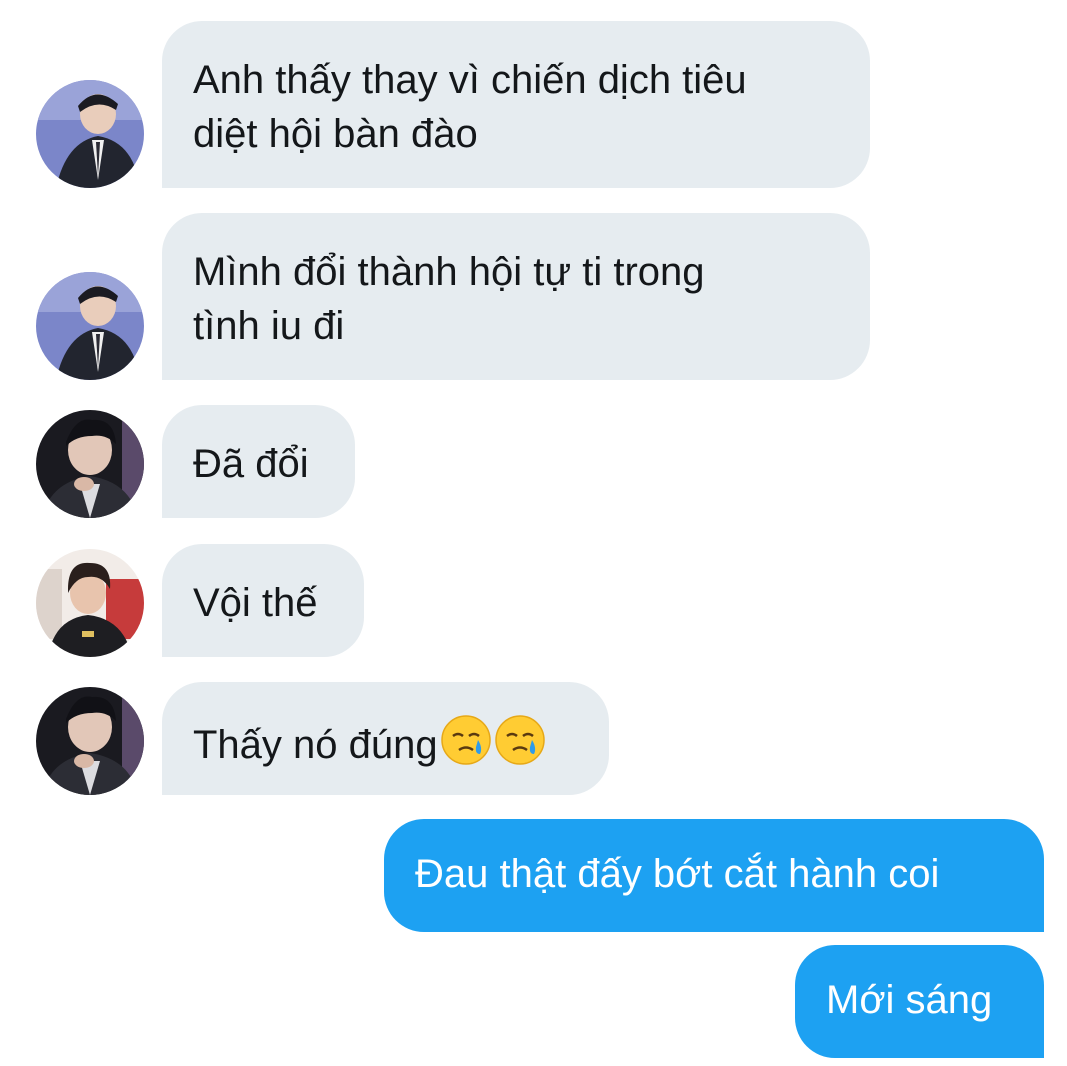 This screenshot has width=1067, height=1066. What do you see at coordinates (677, 874) in the screenshot?
I see `message-text: Đau thật đấy bớt cắt hành coi` at bounding box center [677, 874].